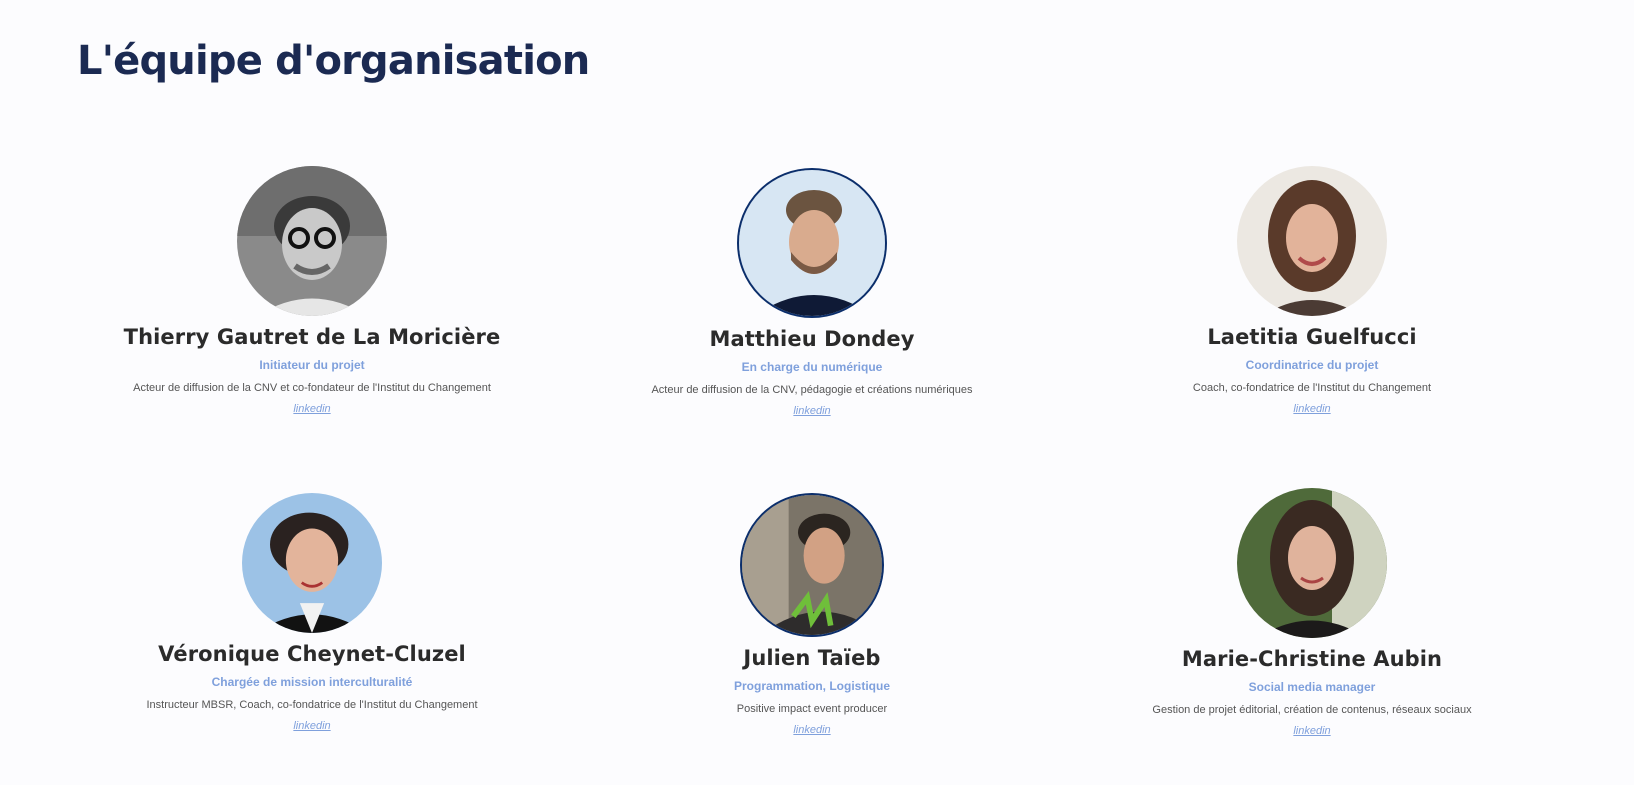 This screenshot has height=785, width=1634. Describe the element at coordinates (312, 682) in the screenshot. I see `member-role: Chargée de mission interculturalité` at that location.